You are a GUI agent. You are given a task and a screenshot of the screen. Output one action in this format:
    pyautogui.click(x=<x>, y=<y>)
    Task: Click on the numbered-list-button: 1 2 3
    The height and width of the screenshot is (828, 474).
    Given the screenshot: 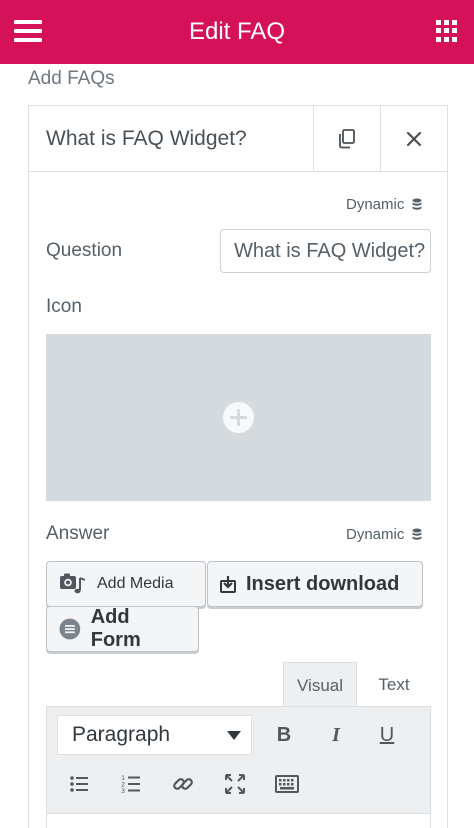 What is the action you would take?
    pyautogui.click(x=131, y=784)
    